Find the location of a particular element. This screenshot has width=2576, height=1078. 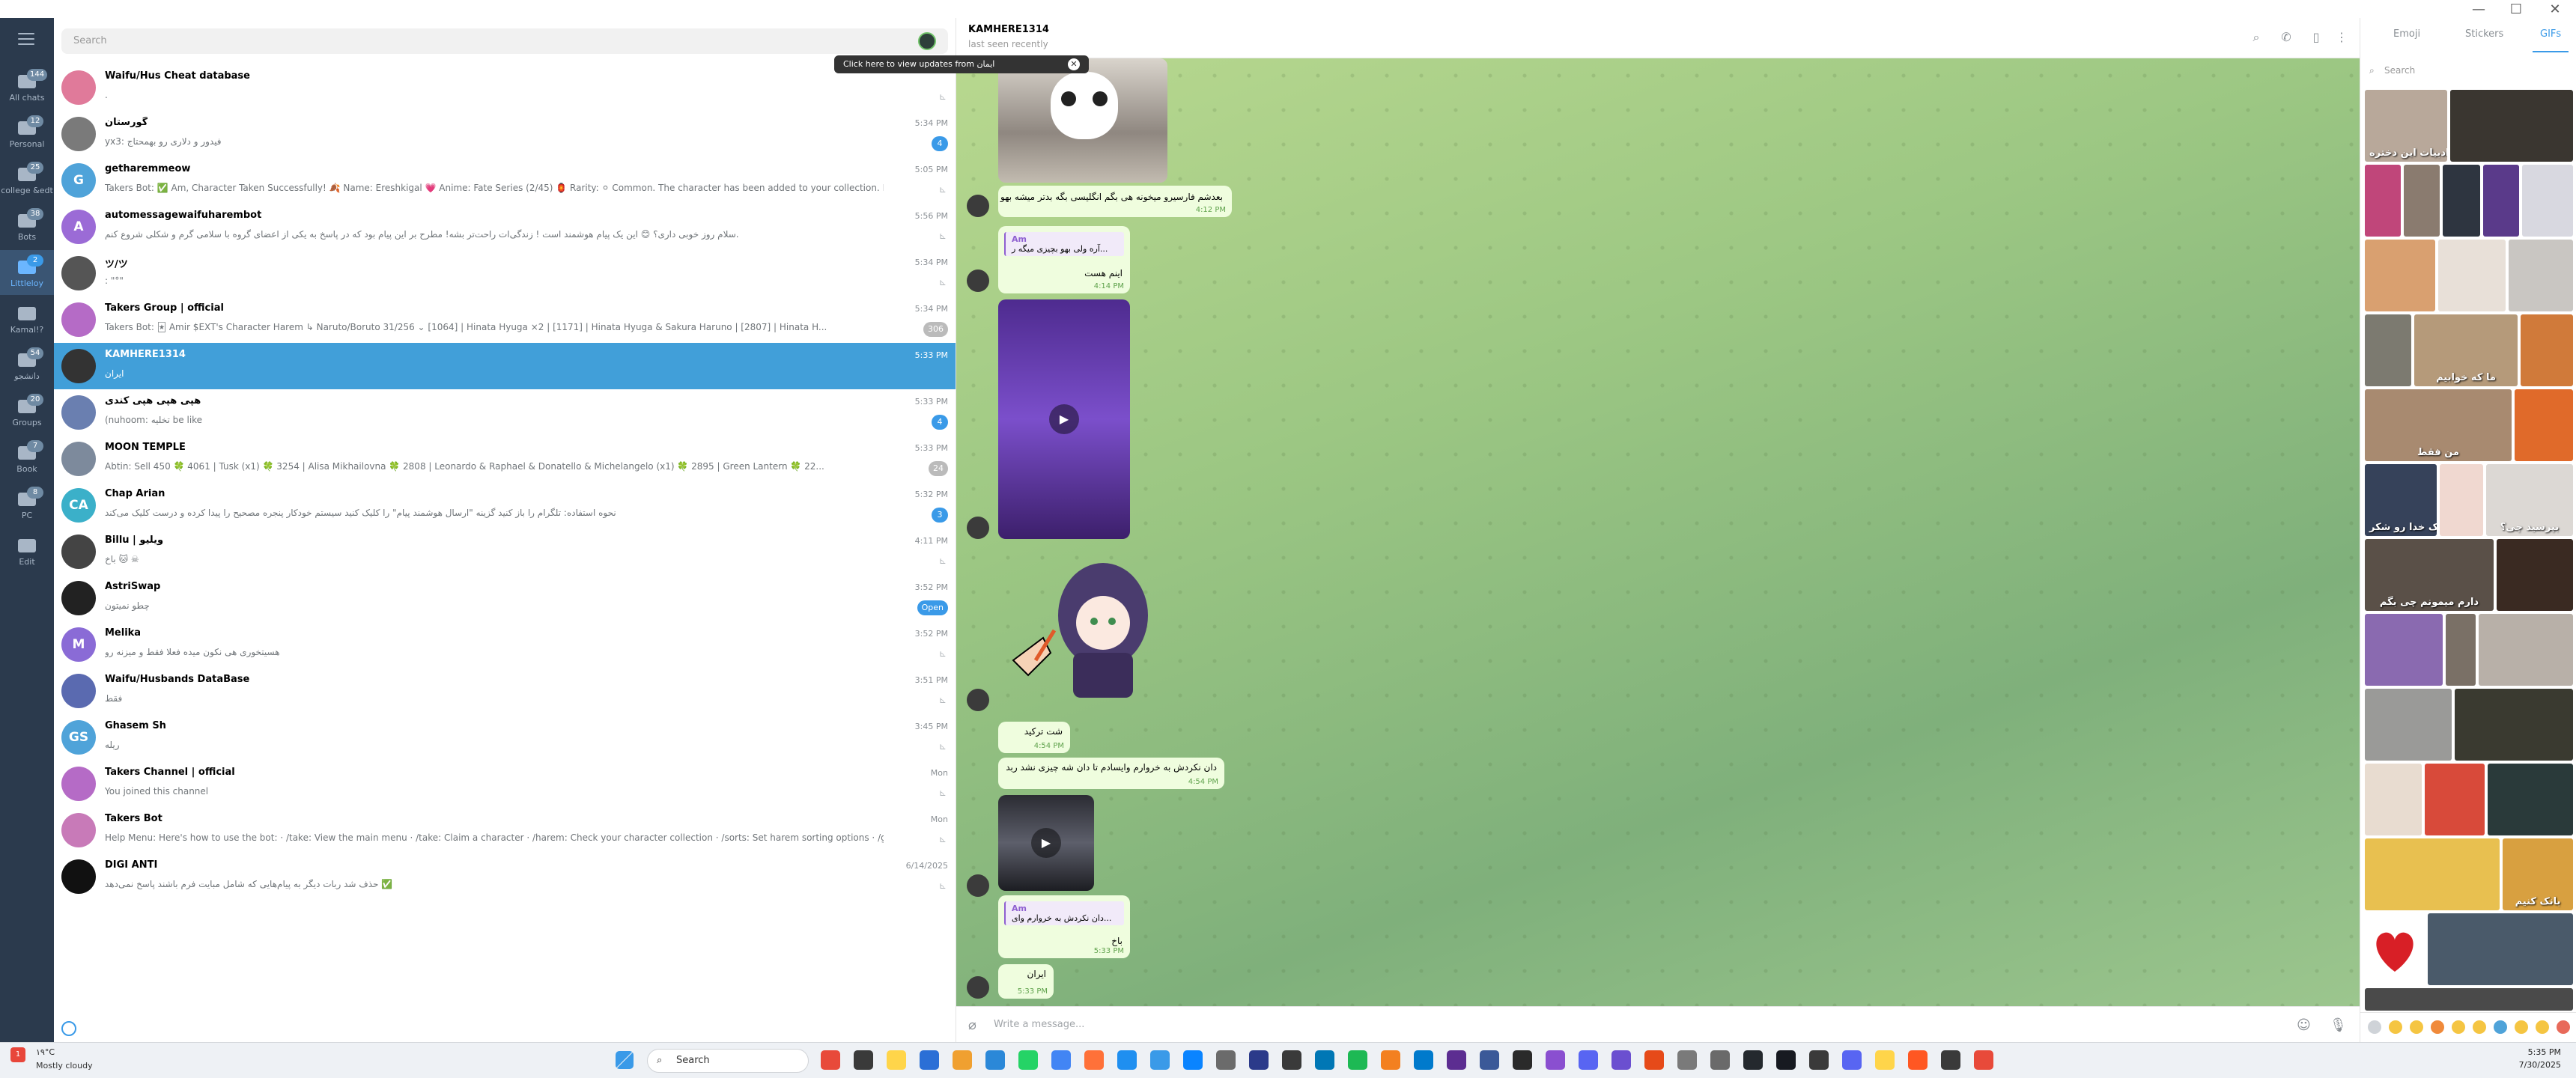

menu-icon is located at coordinates (26, 39).